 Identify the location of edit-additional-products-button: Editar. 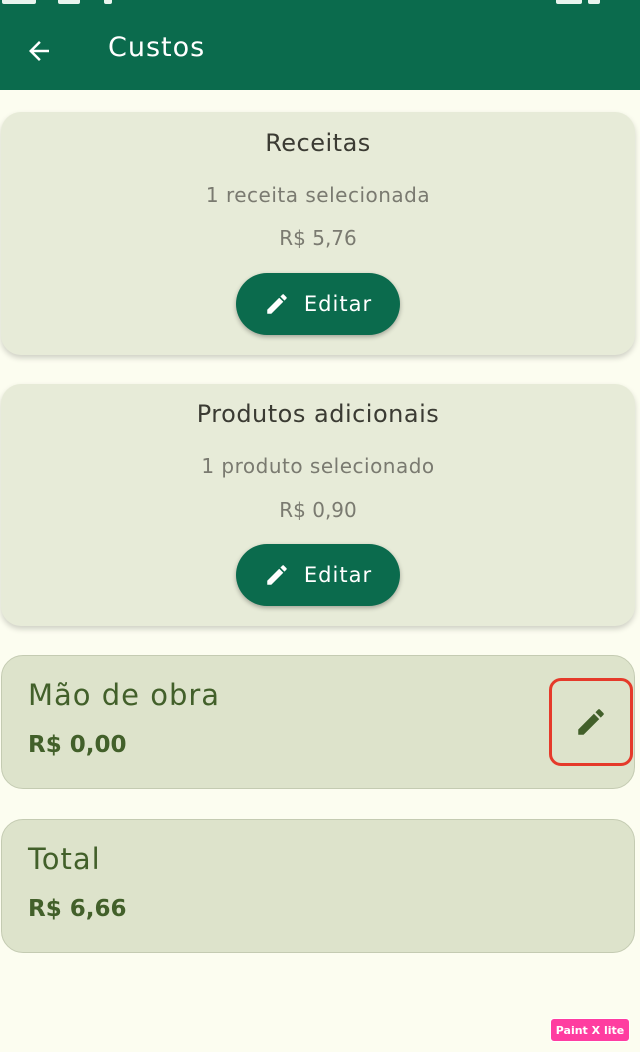
(318, 575).